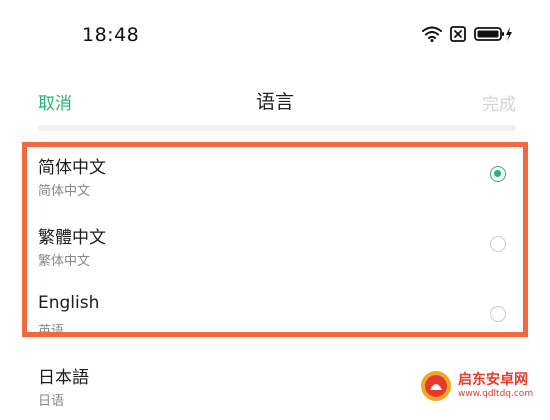 Image resolution: width=550 pixels, height=420 pixels. Describe the element at coordinates (64, 261) in the screenshot. I see `language-native-name: 繁体中文` at that location.